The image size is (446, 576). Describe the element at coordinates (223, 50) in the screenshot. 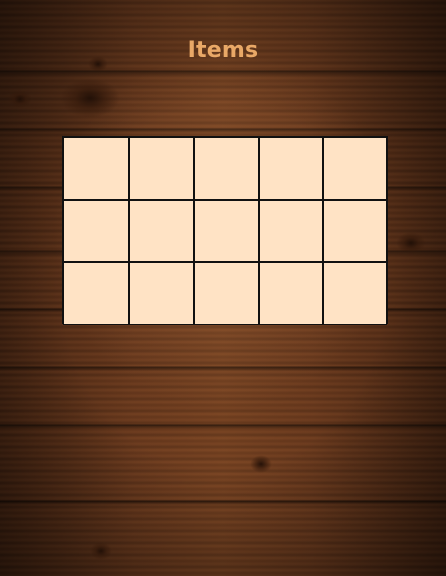

I see `inventory-title: Items` at that location.